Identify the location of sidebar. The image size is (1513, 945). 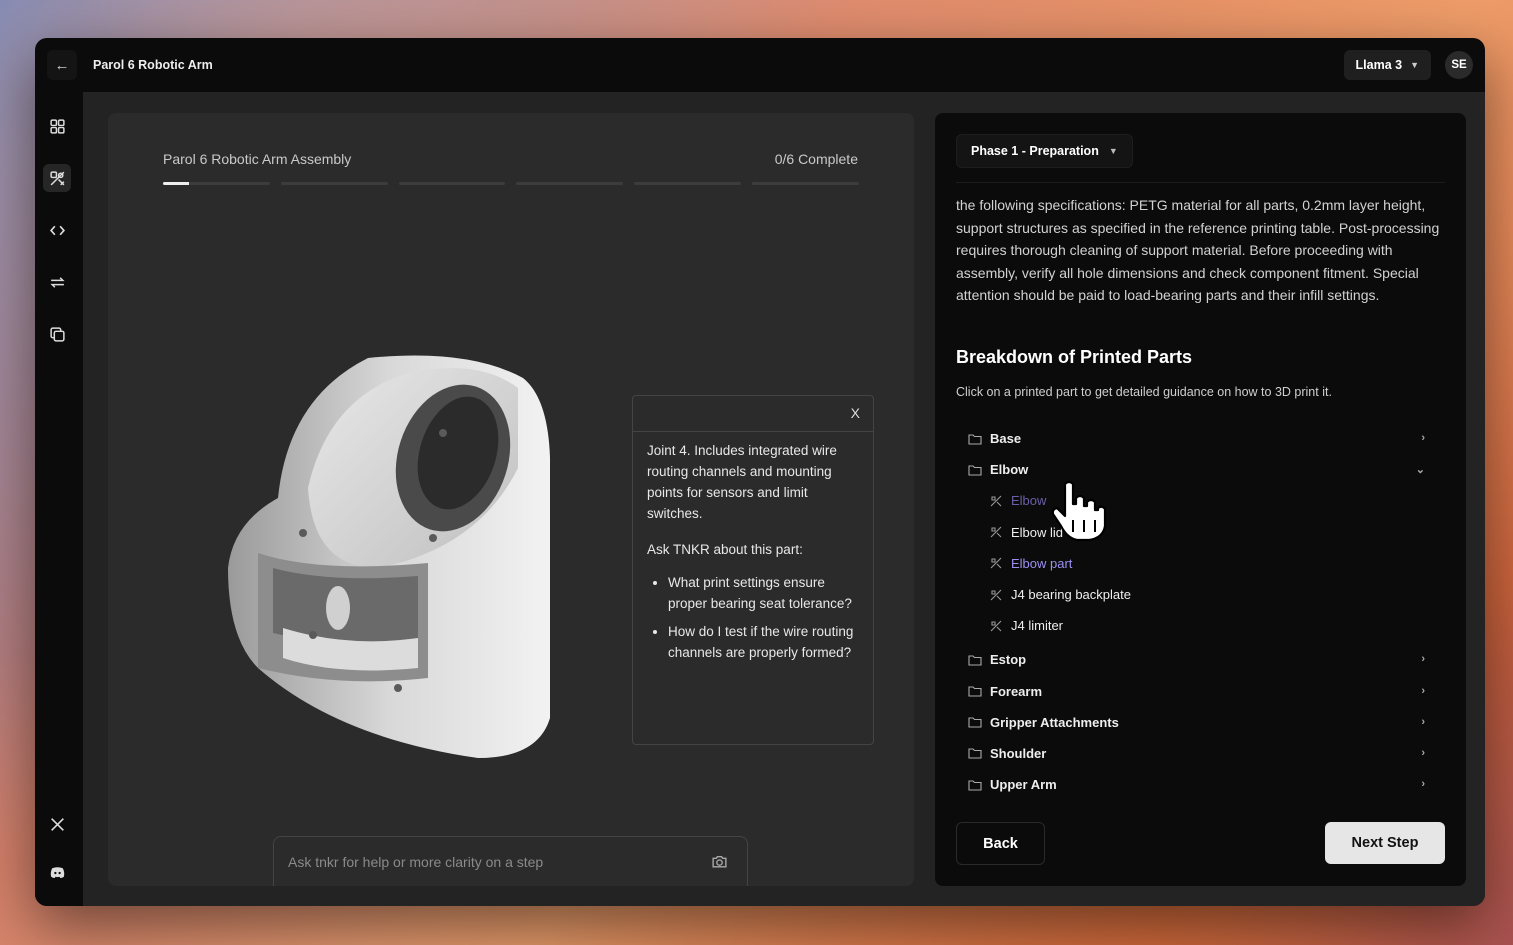
(59, 499).